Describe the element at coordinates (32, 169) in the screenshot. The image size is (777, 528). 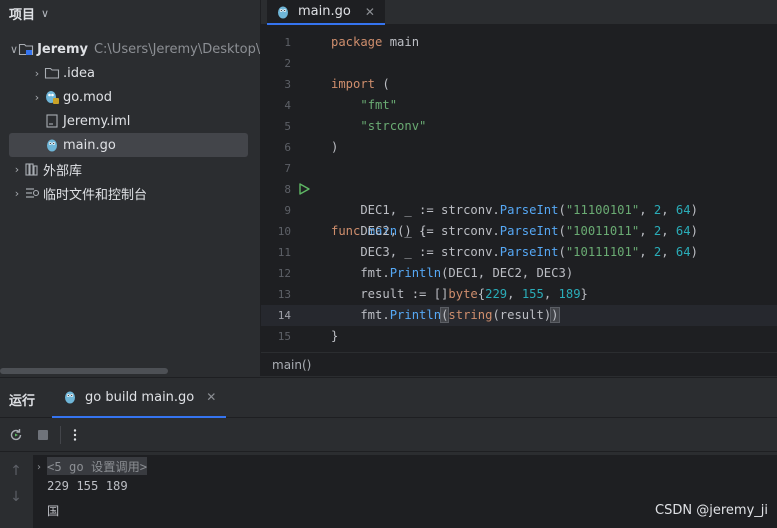
I see `library-icon` at that location.